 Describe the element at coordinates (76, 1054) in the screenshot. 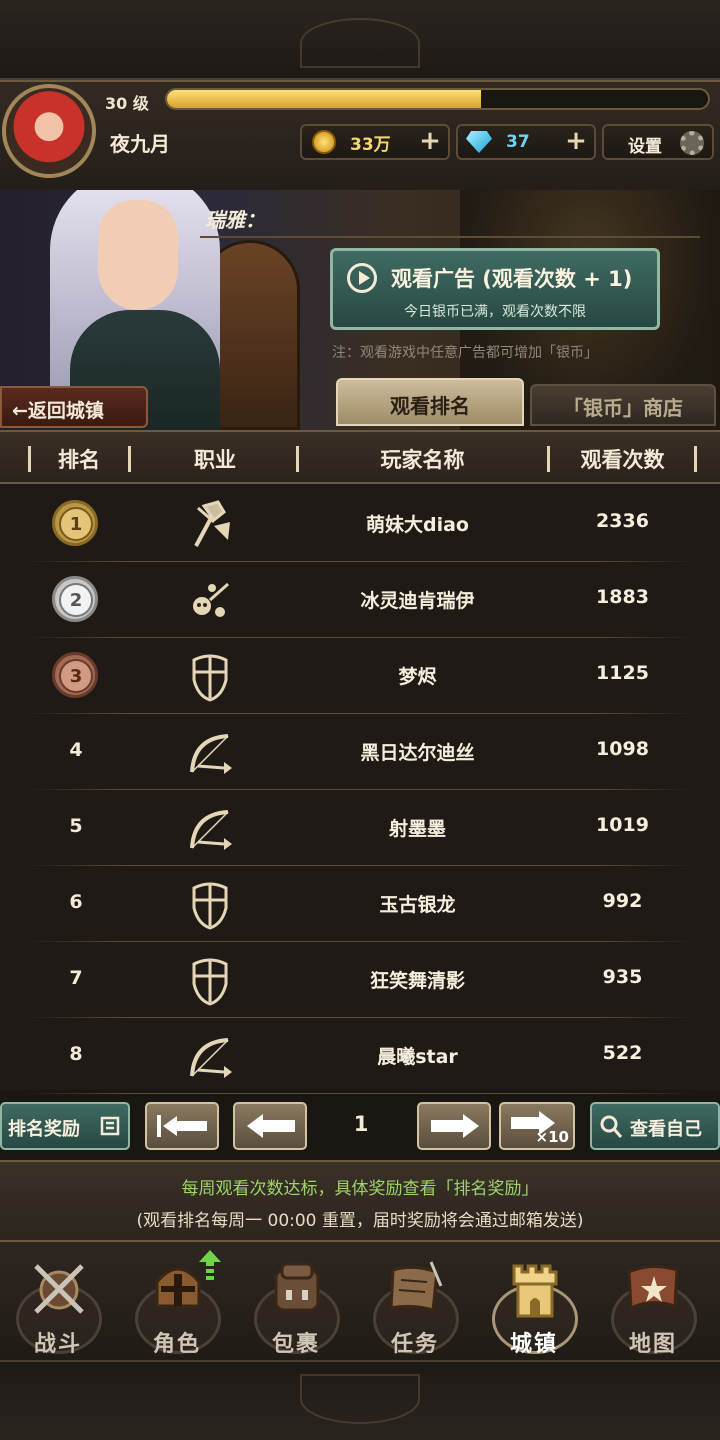

I see `rank-number: 8` at that location.